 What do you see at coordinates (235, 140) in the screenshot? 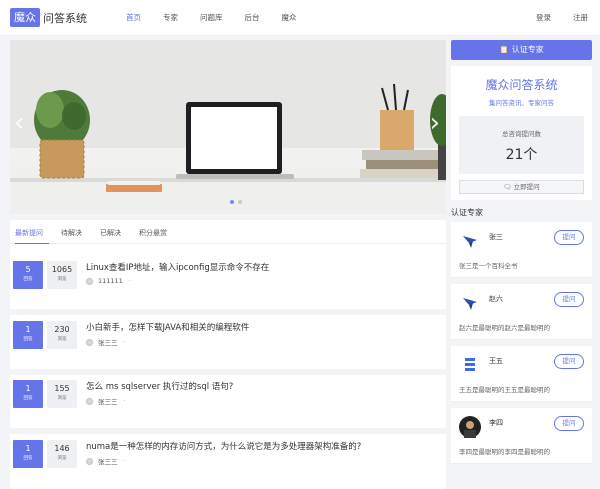
I see `laptop-illustration` at bounding box center [235, 140].